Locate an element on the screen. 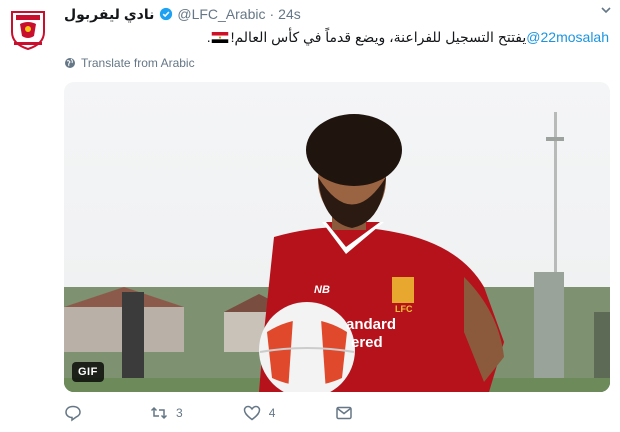  mention-link: @22mosalah is located at coordinates (567, 37).